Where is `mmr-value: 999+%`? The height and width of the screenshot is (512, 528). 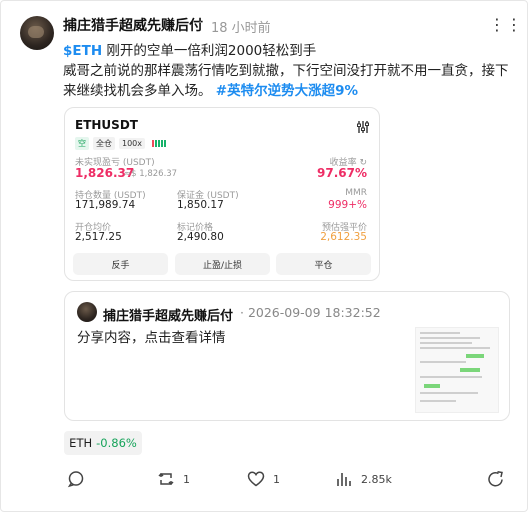
mmr-value: 999+% is located at coordinates (347, 205).